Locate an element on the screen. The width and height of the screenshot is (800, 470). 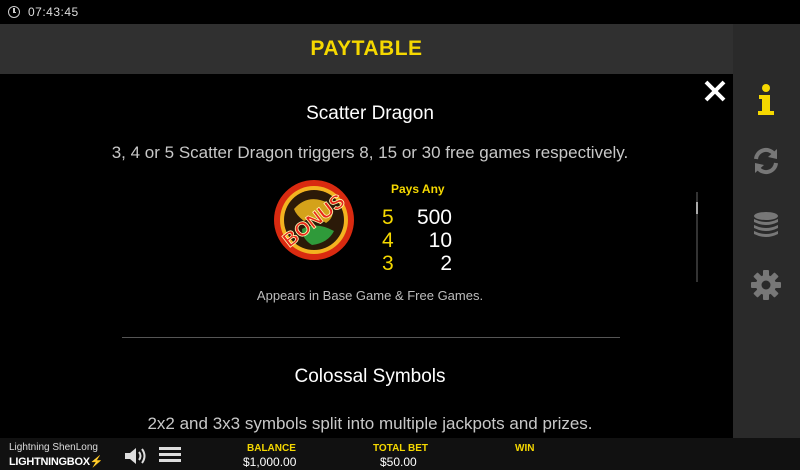
scrollbar-thumb is located at coordinates (697, 208).